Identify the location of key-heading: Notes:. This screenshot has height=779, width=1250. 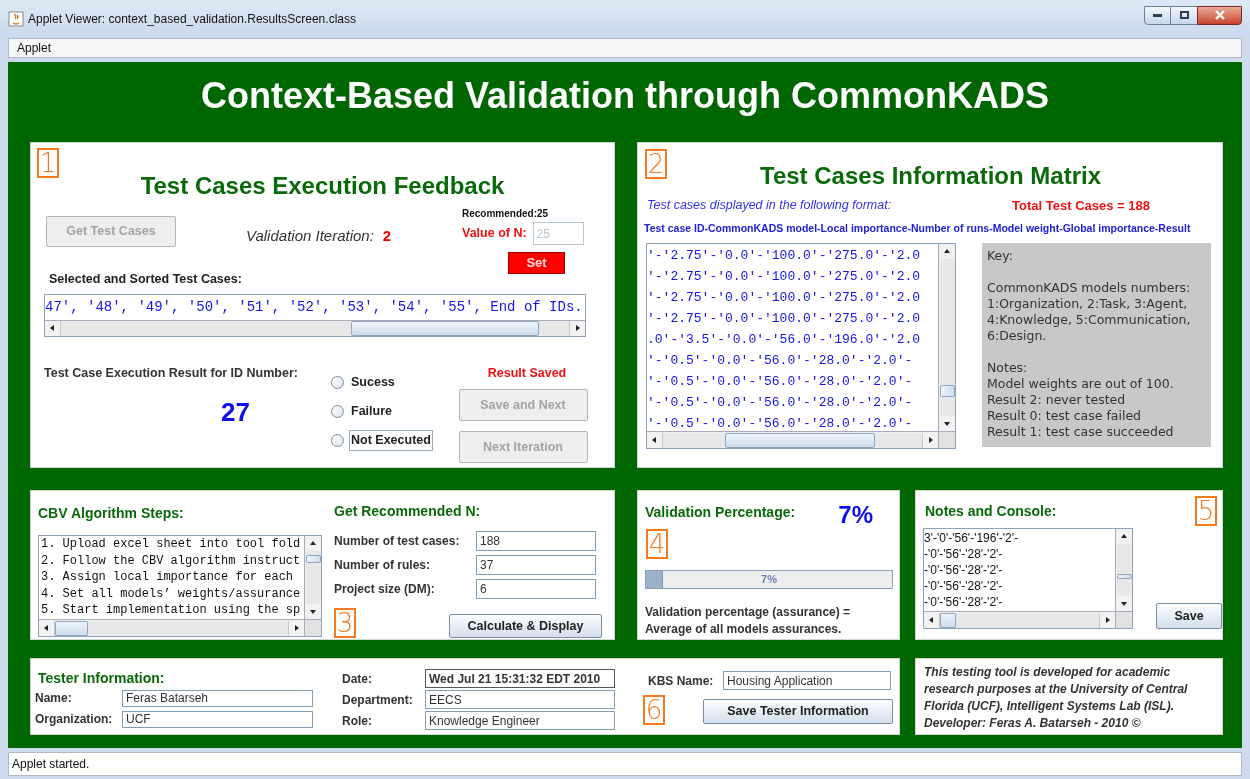
(1008, 368).